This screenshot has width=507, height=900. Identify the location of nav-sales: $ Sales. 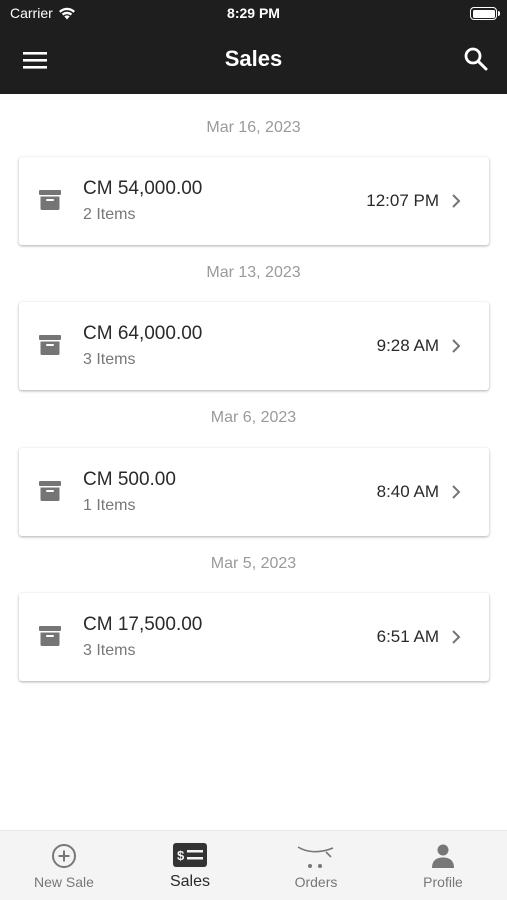
(190, 865).